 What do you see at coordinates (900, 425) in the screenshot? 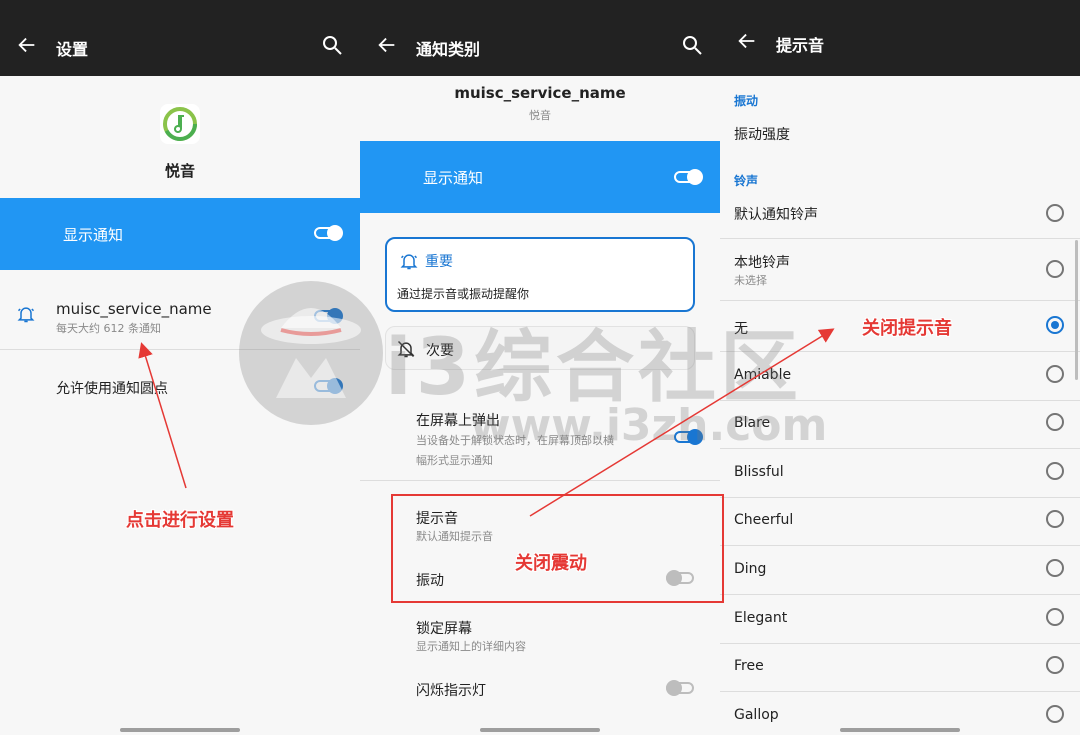
I see `tone-row: Blare` at bounding box center [900, 425].